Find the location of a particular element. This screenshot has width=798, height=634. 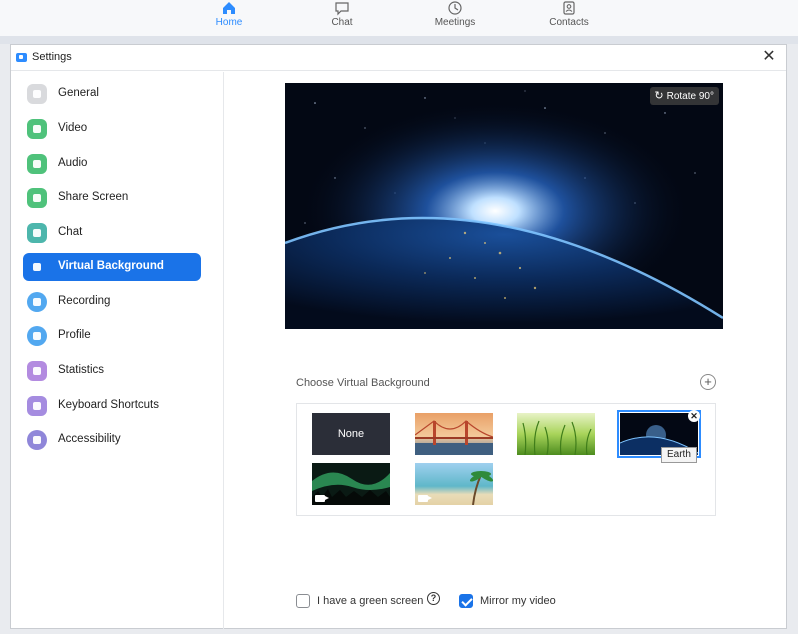

plus-icon: + is located at coordinates (708, 381).